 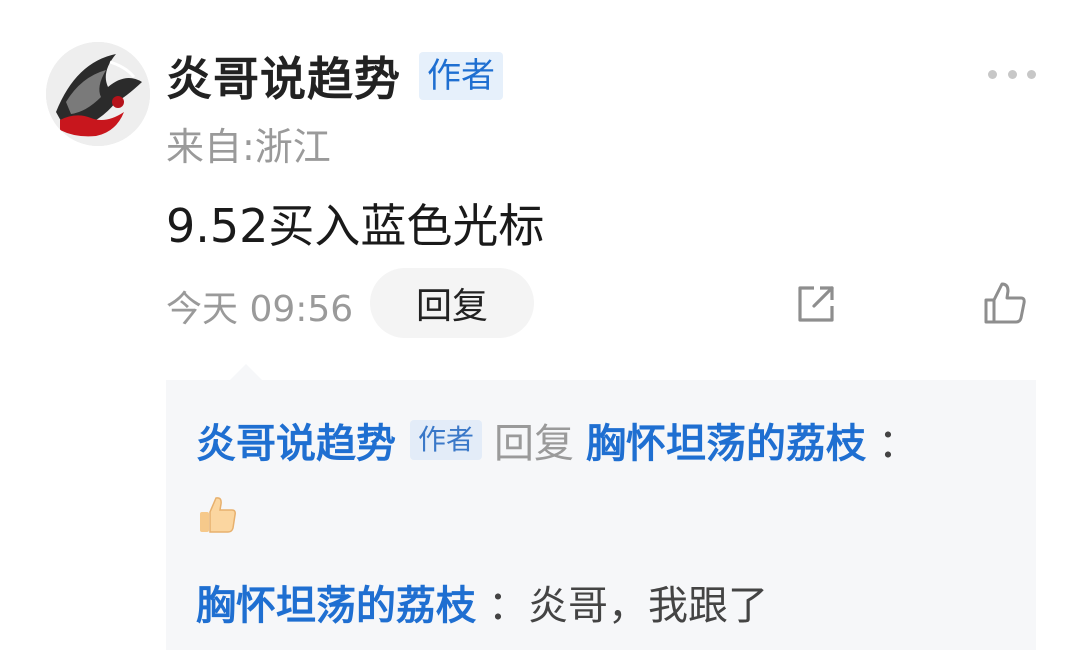 What do you see at coordinates (355, 226) in the screenshot?
I see `comment-content: 9.52买入蓝色光标` at bounding box center [355, 226].